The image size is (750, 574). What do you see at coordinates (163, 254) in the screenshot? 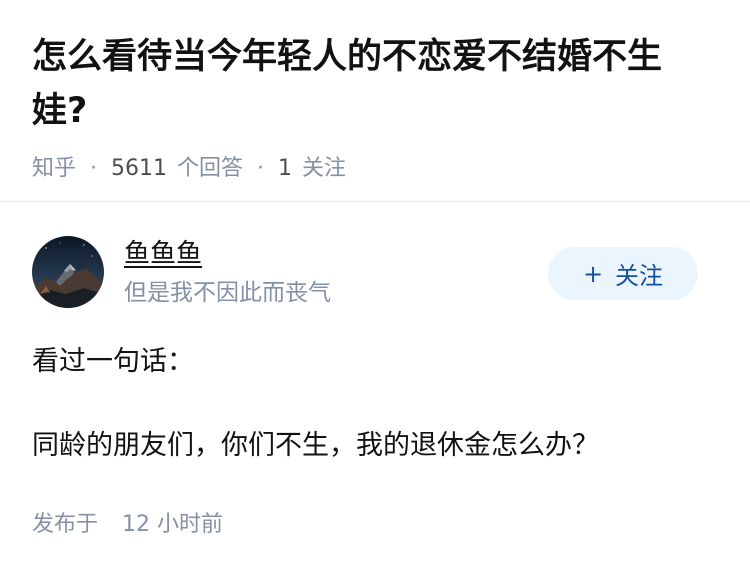
I see `author-name: 鱼鱼鱼` at bounding box center [163, 254].